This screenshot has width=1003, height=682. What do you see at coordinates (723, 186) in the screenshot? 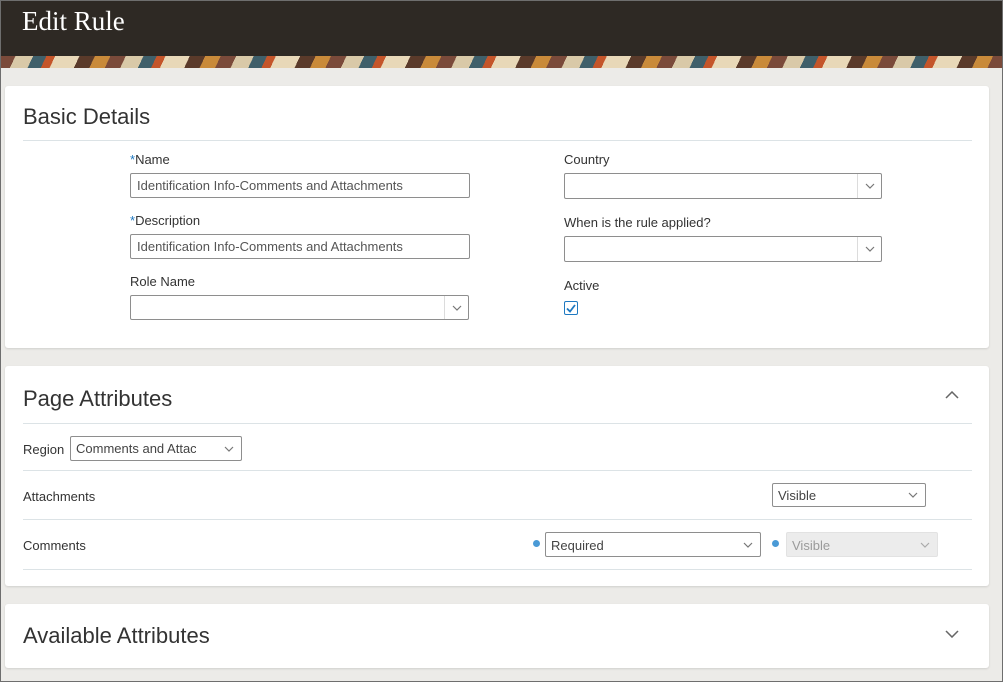
I see `country-select` at bounding box center [723, 186].